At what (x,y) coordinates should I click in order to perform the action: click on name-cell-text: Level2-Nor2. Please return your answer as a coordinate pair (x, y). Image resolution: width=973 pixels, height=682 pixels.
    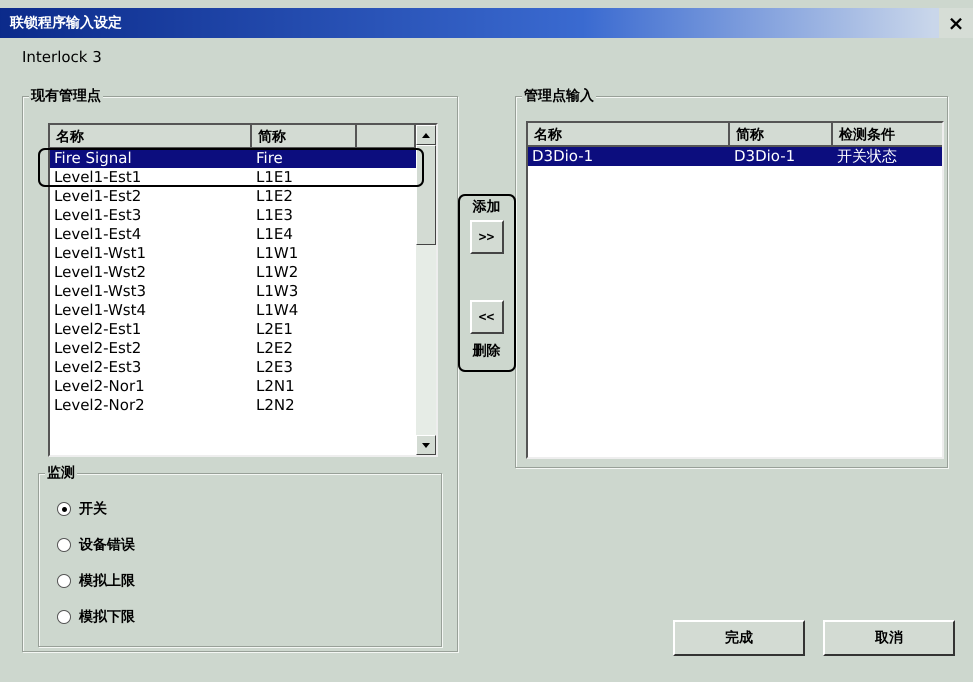
    Looking at the image, I should click on (99, 405).